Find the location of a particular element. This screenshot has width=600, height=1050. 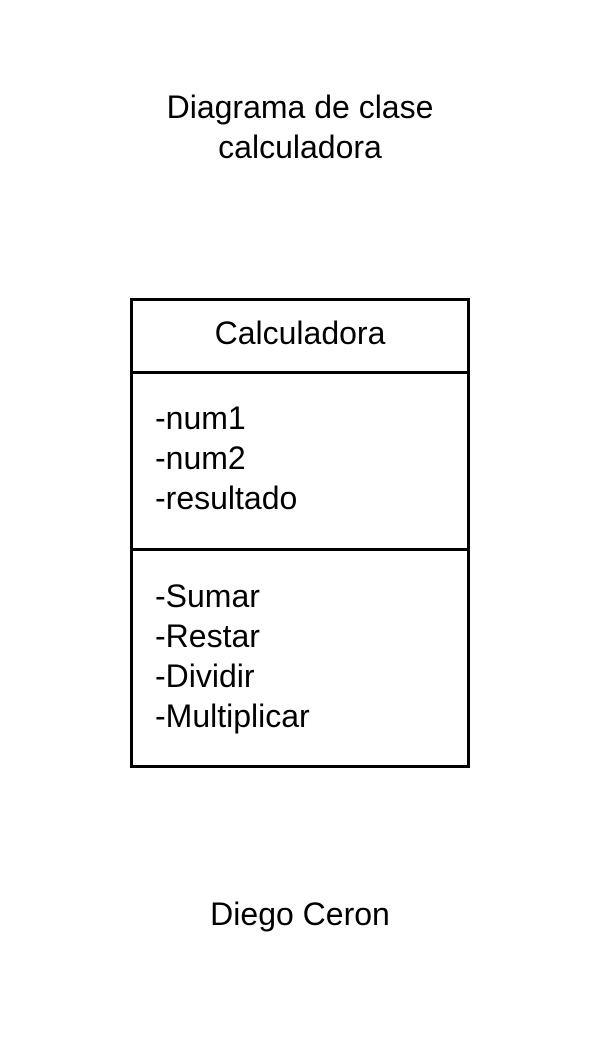

attribute-item: -num2 is located at coordinates (200, 458).